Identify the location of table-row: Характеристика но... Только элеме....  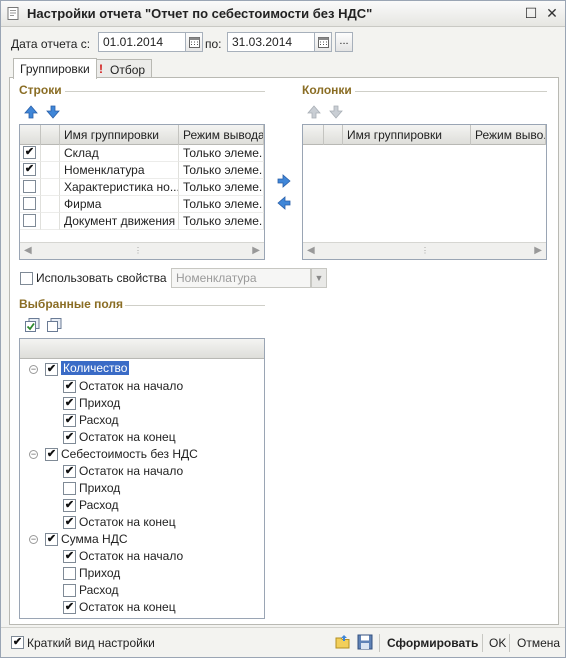
(142, 187).